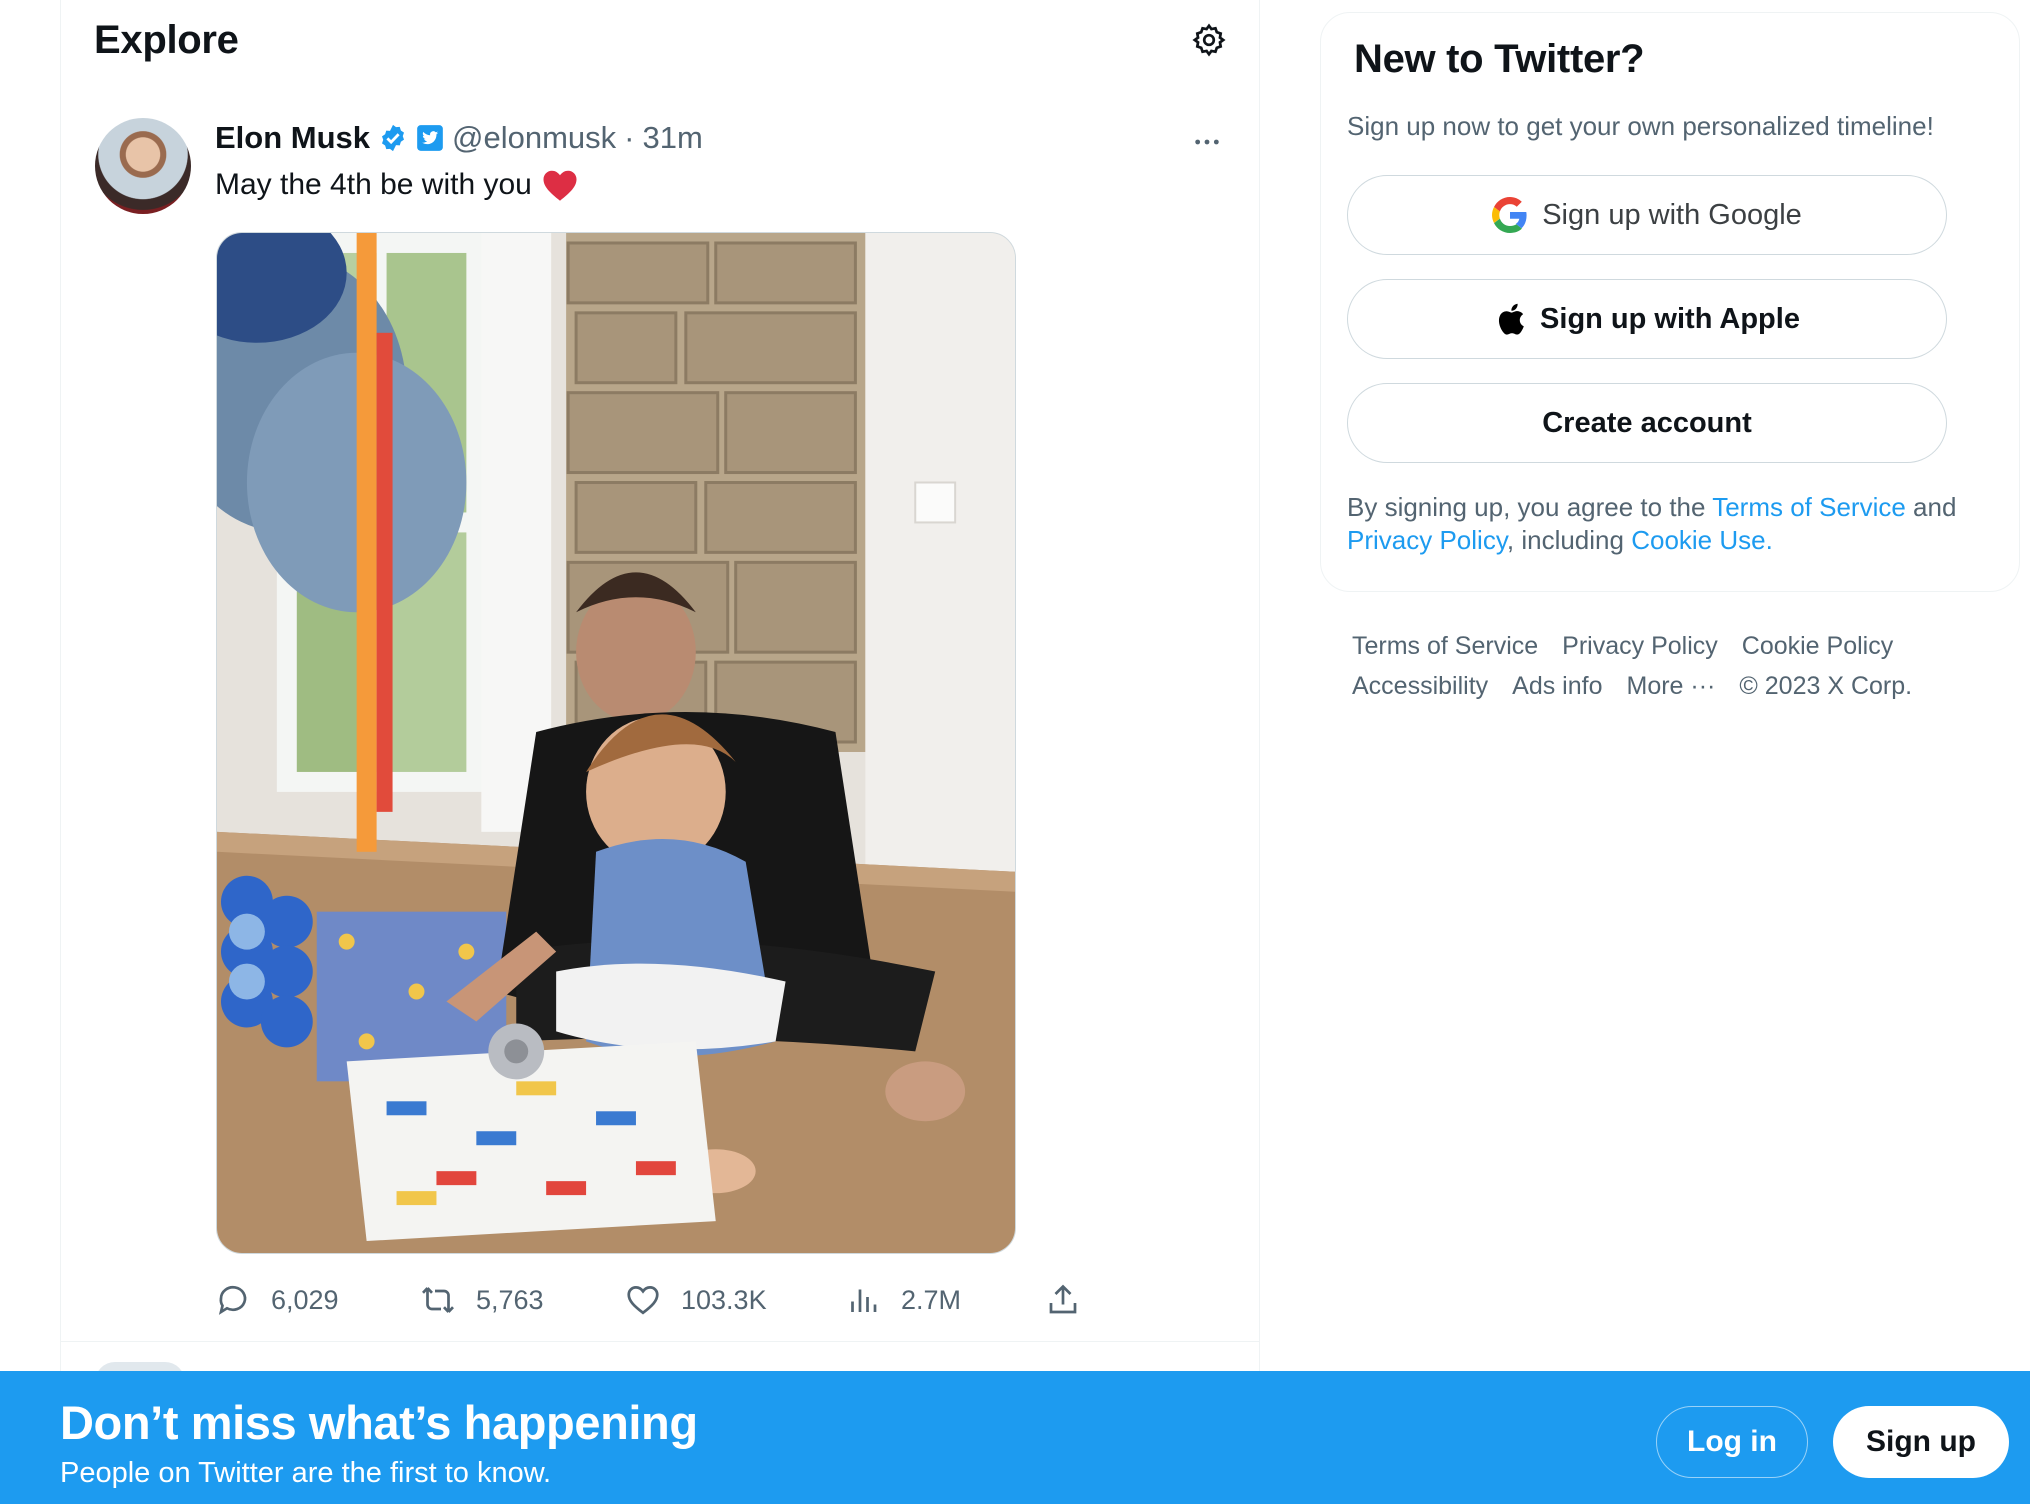  I want to click on tweet-actions: 6,029 5,763 103.3K 2.7M, so click(648, 1300).